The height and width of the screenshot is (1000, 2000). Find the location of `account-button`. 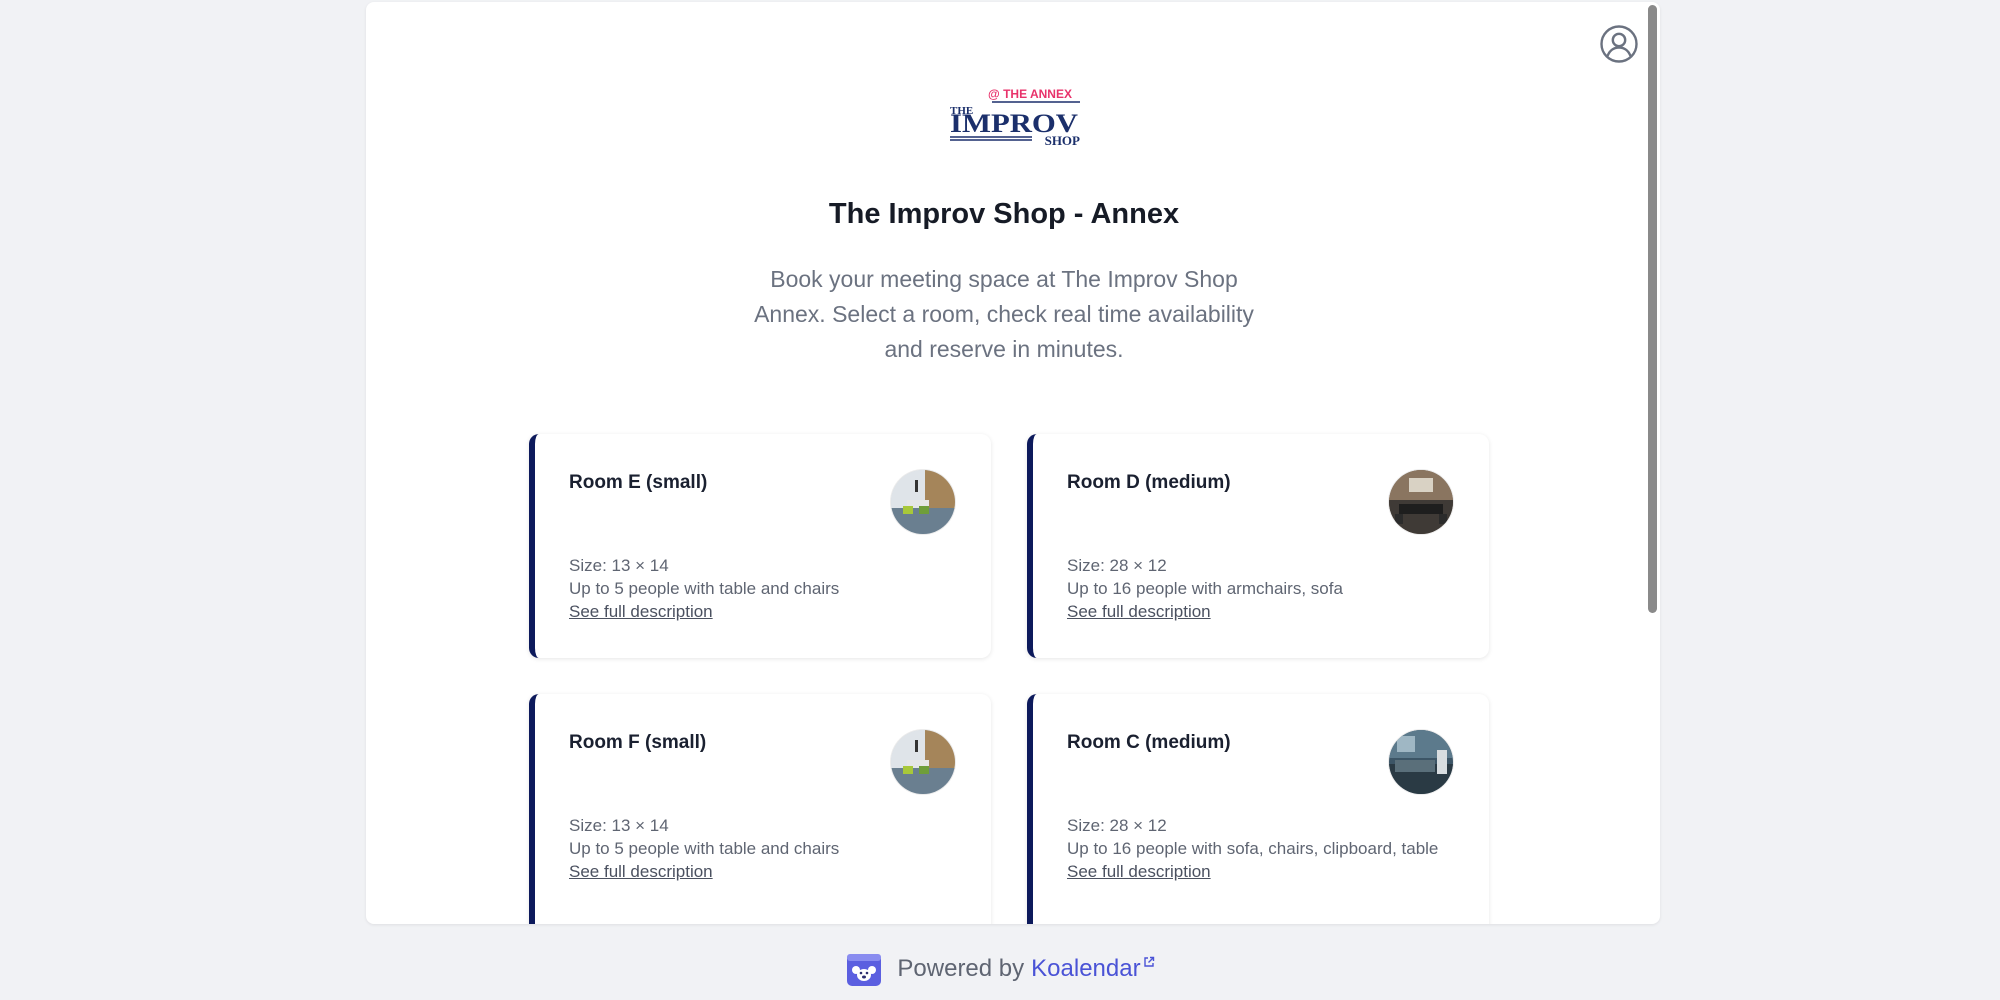

account-button is located at coordinates (1619, 44).